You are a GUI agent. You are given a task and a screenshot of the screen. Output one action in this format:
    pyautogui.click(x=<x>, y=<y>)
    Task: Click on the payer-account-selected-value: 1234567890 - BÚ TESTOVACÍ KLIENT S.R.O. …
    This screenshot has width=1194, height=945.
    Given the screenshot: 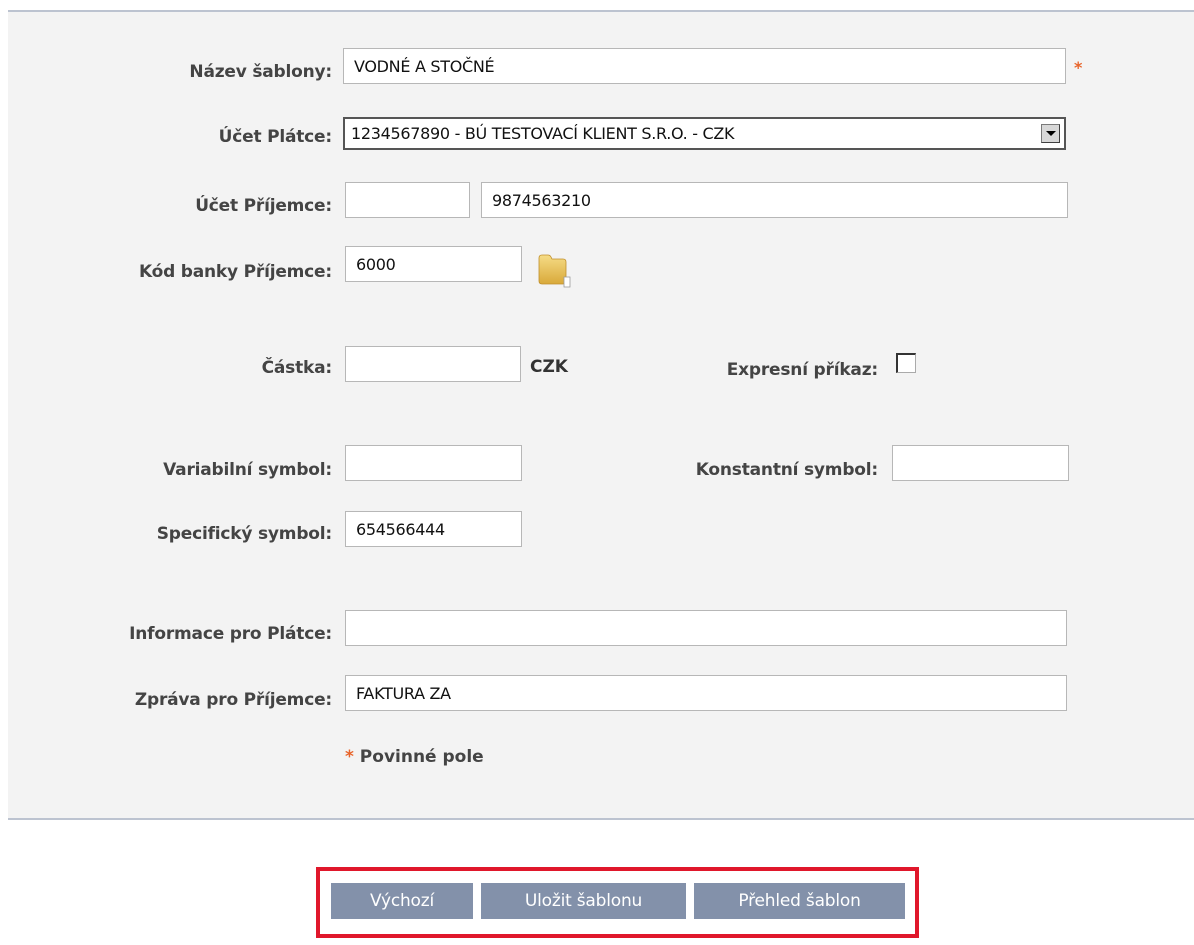 What is the action you would take?
    pyautogui.click(x=543, y=133)
    